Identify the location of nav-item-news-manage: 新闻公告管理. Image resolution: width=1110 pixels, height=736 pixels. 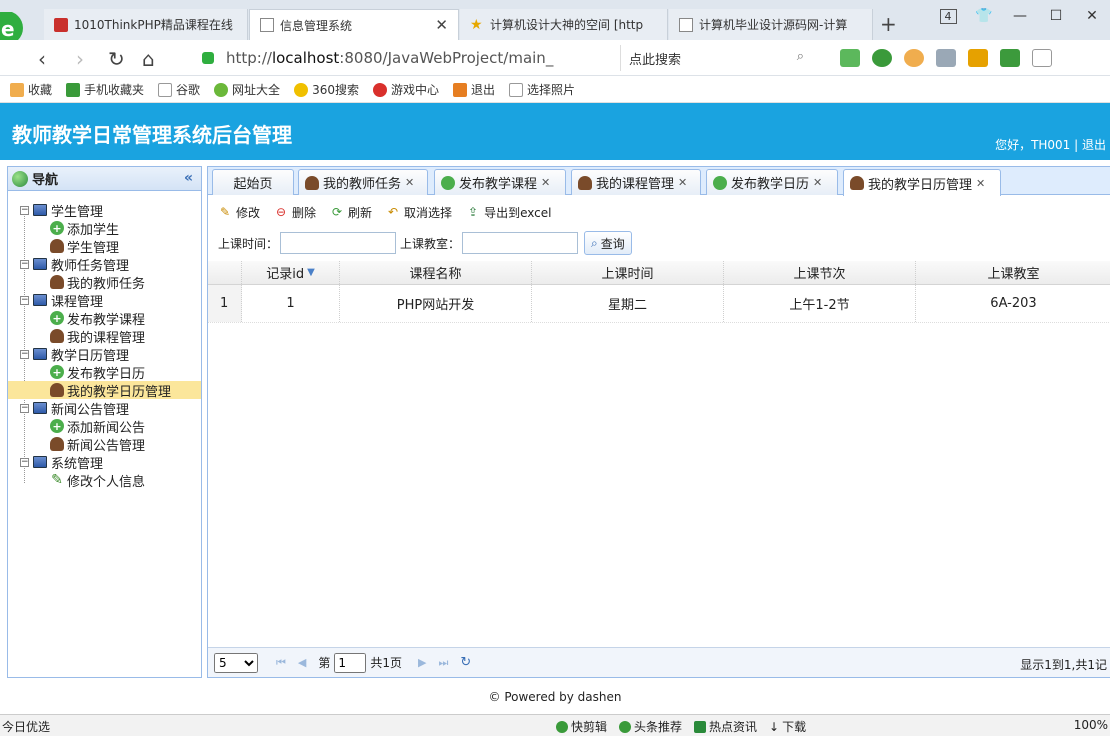
(104, 444).